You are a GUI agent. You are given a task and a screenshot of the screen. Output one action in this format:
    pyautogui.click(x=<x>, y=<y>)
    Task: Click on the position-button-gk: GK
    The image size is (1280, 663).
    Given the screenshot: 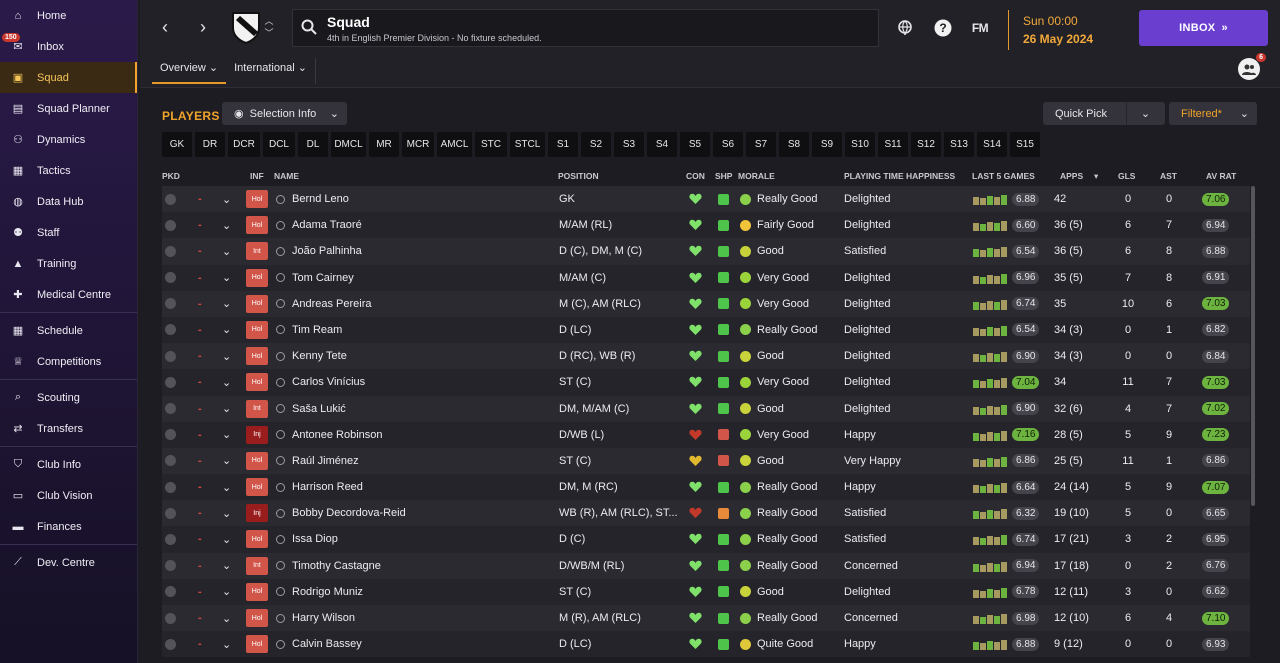 What is the action you would take?
    pyautogui.click(x=177, y=144)
    